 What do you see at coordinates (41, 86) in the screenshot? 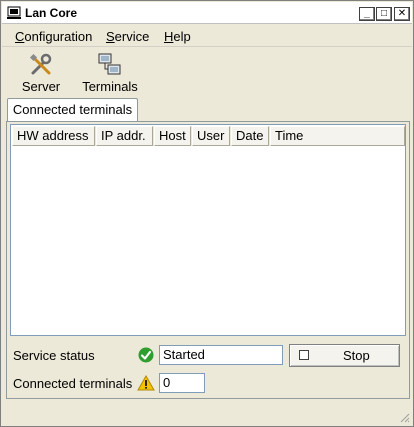
I see `server-label: Server` at bounding box center [41, 86].